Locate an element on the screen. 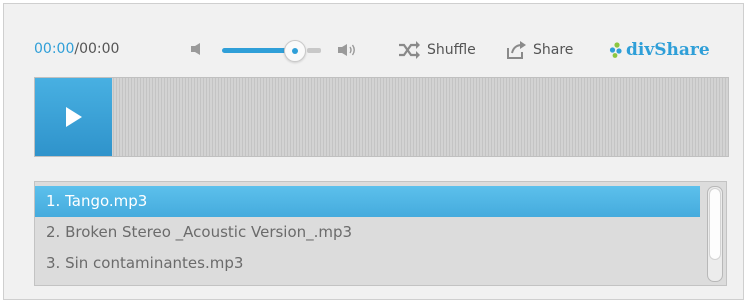 The image size is (749, 304). play-button is located at coordinates (73, 117).